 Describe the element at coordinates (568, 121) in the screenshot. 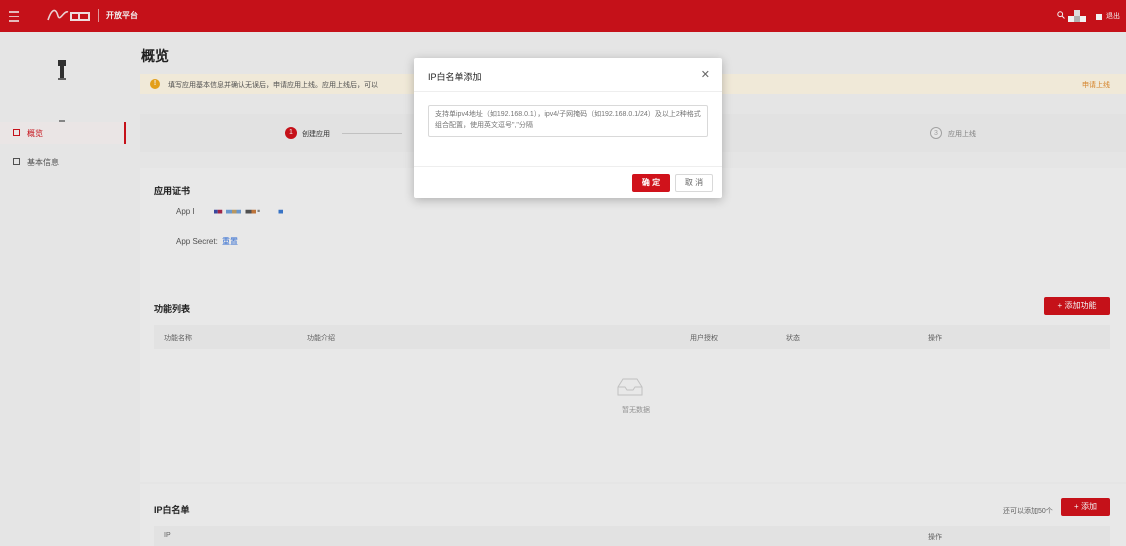

I see `ip-input-textarea` at that location.